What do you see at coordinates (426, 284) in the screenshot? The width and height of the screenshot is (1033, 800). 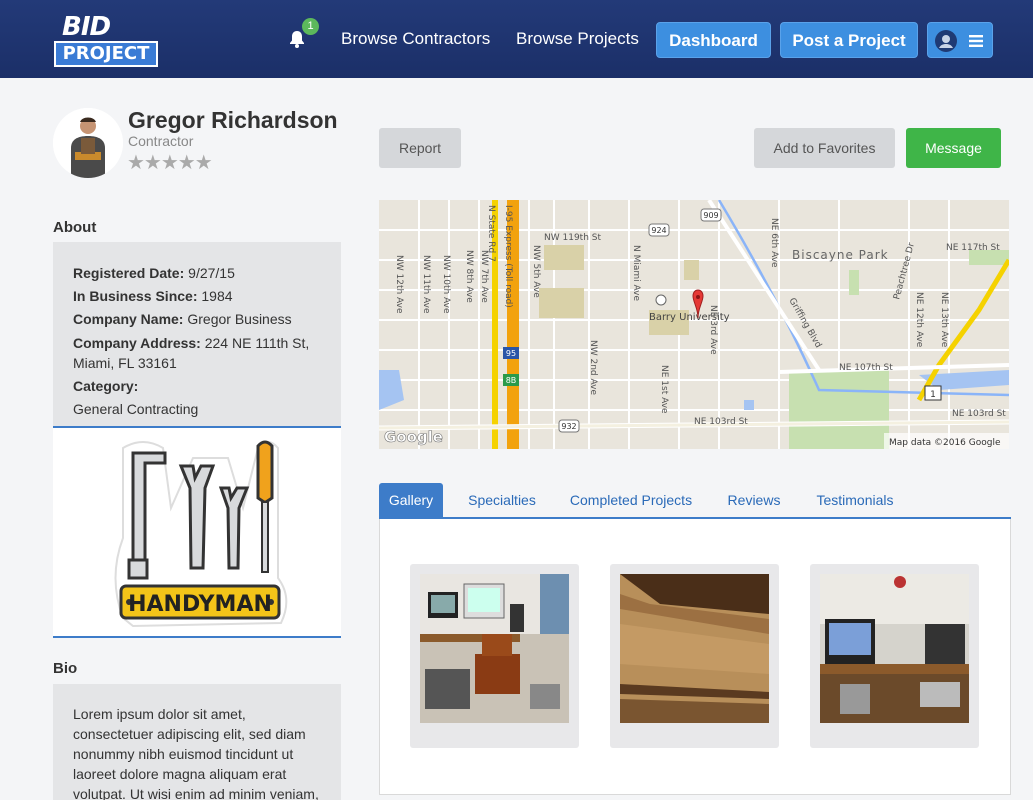 I see `svg-text: NW 11th Ave` at bounding box center [426, 284].